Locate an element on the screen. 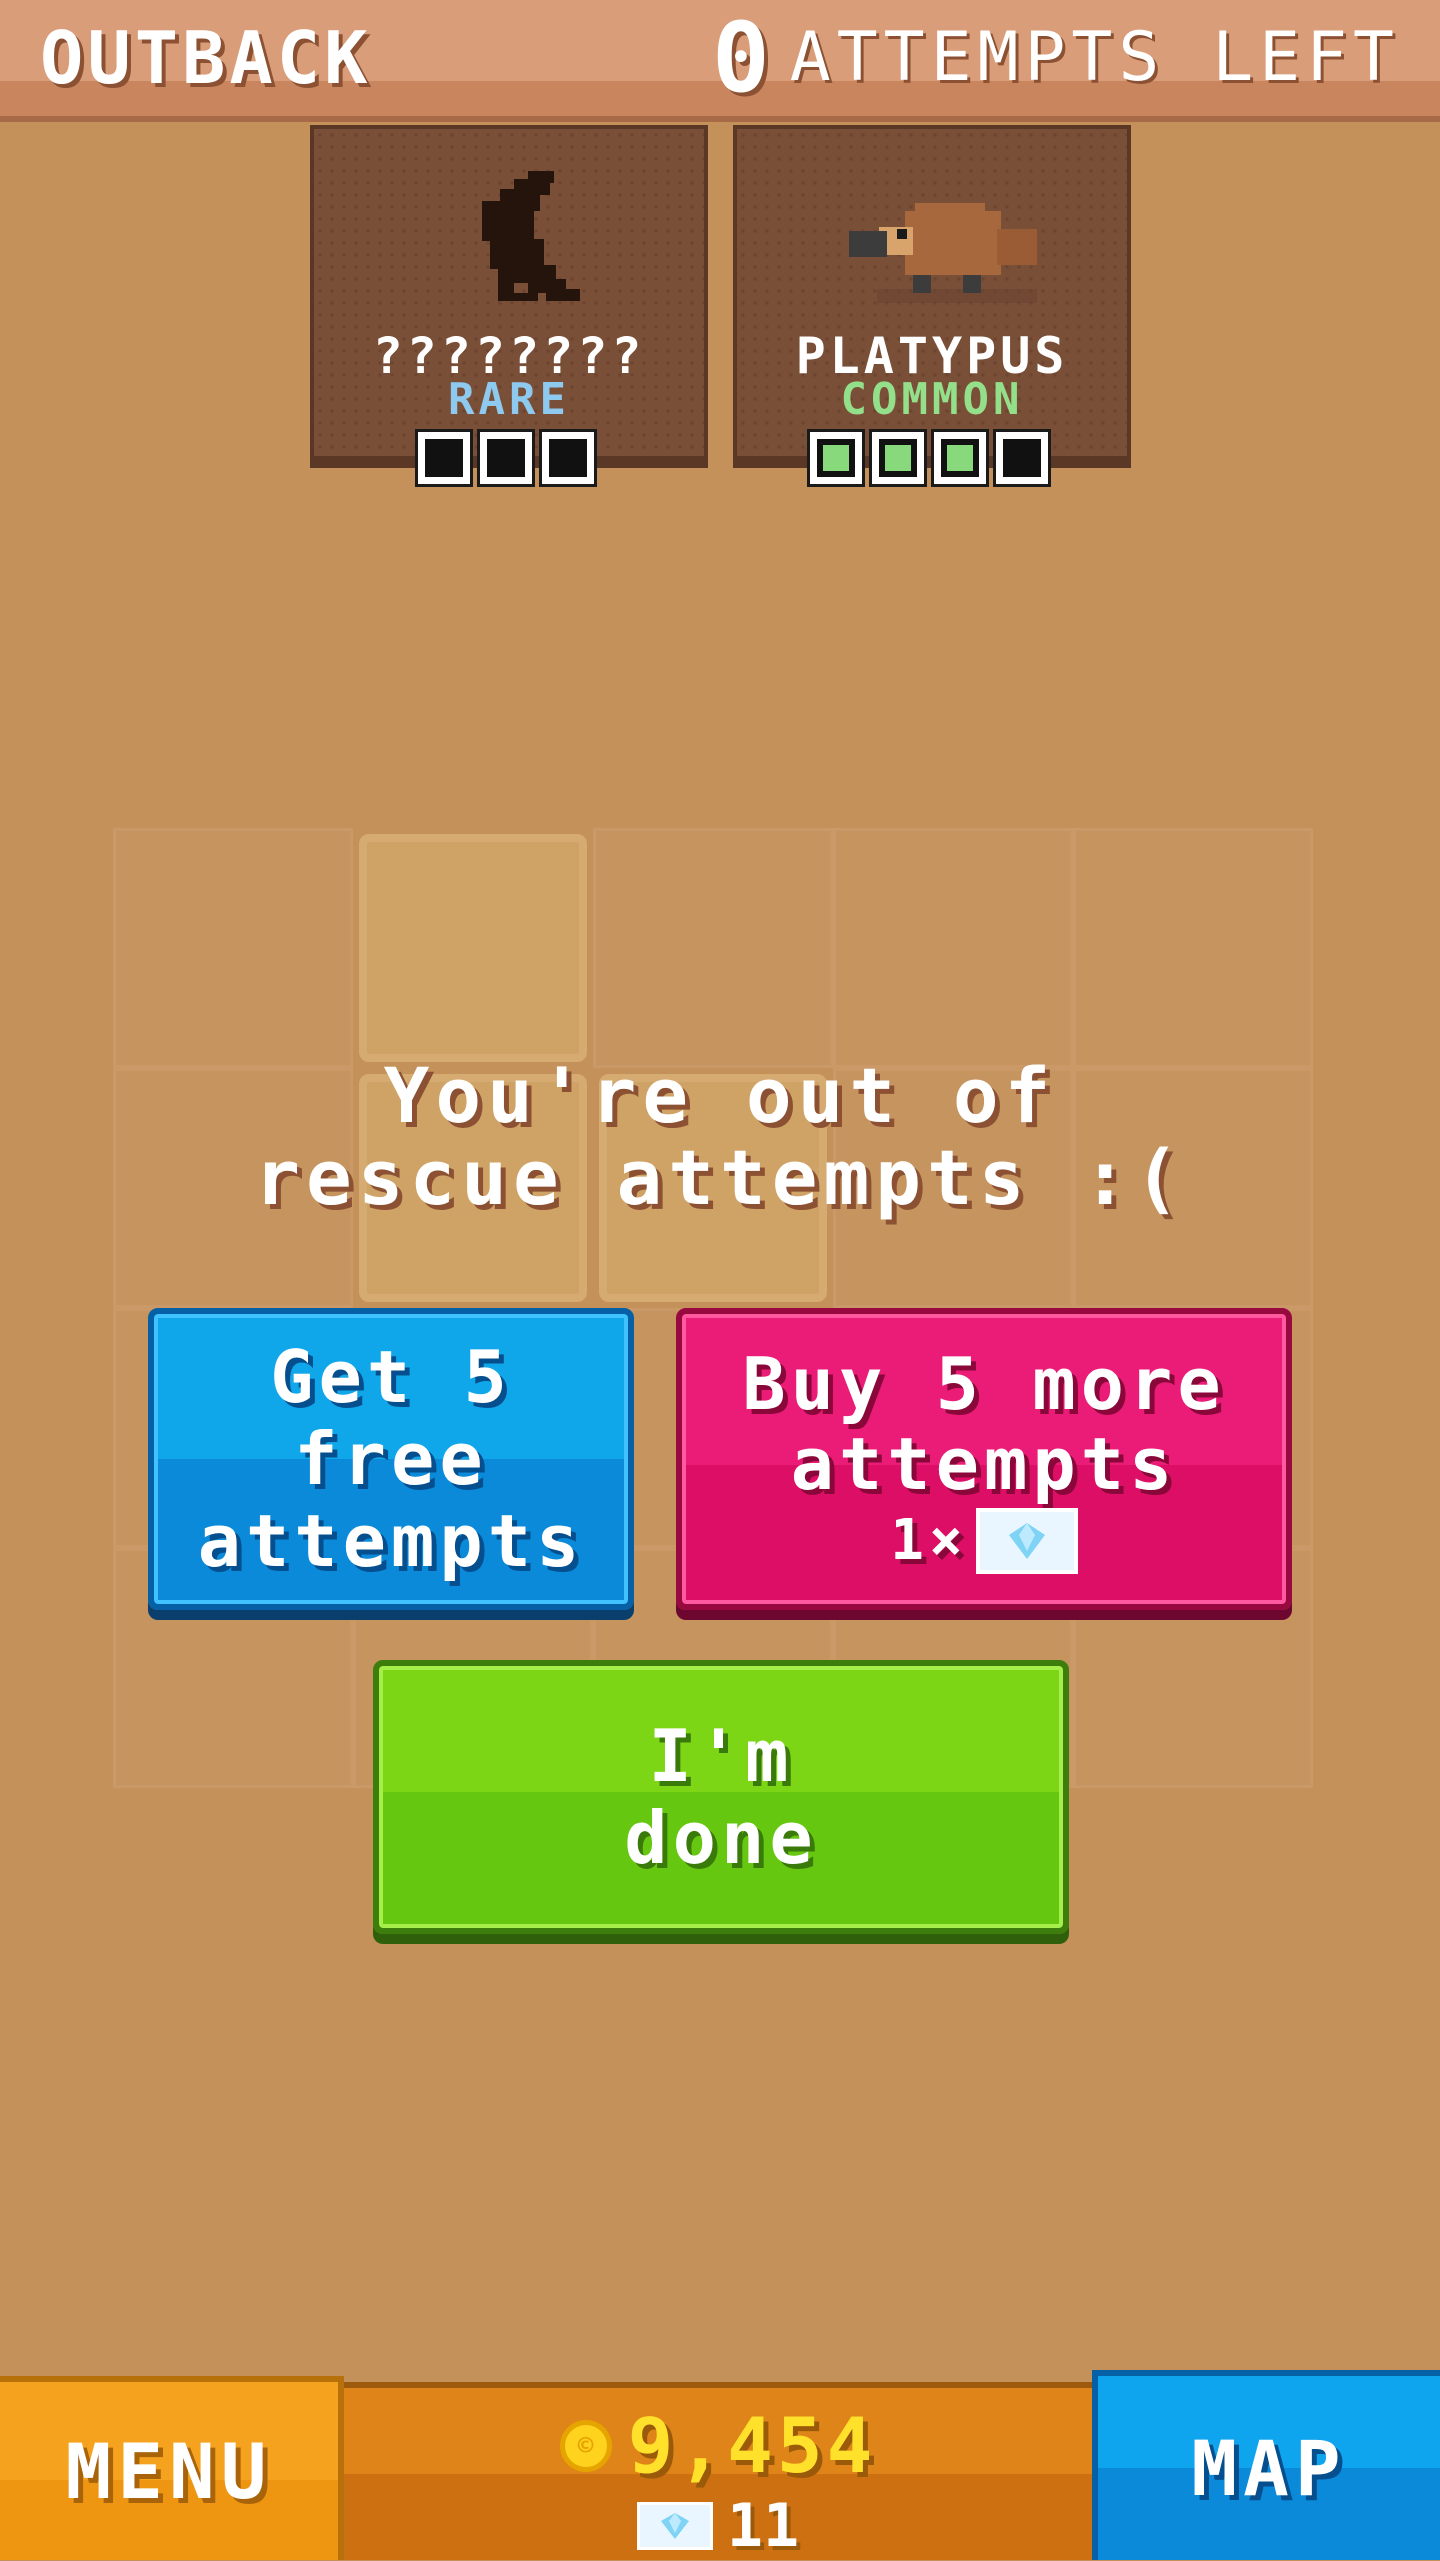 This screenshot has height=2561, width=1440. top-bar: OUTBACK 0 ATTEMPTS LEFT is located at coordinates (720, 61).